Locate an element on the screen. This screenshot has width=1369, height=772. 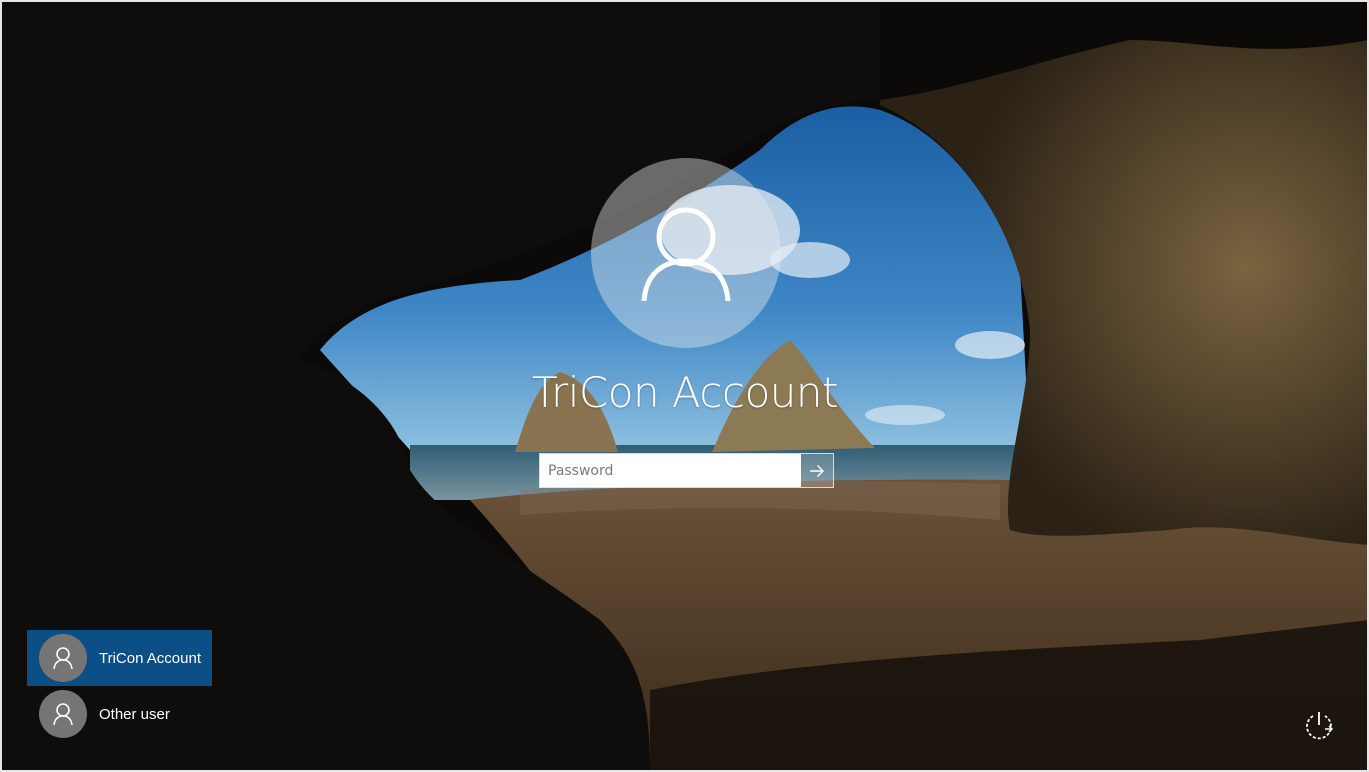
power-icon is located at coordinates (1320, 726).